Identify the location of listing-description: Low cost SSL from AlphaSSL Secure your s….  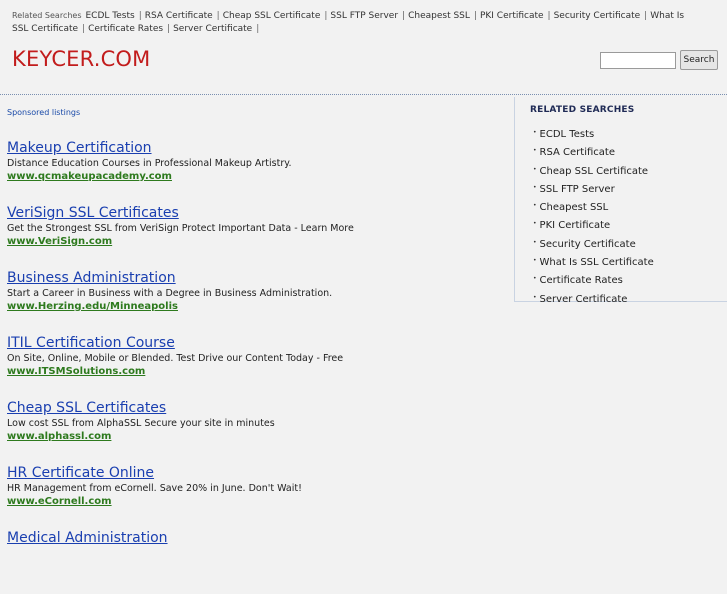
(141, 423).